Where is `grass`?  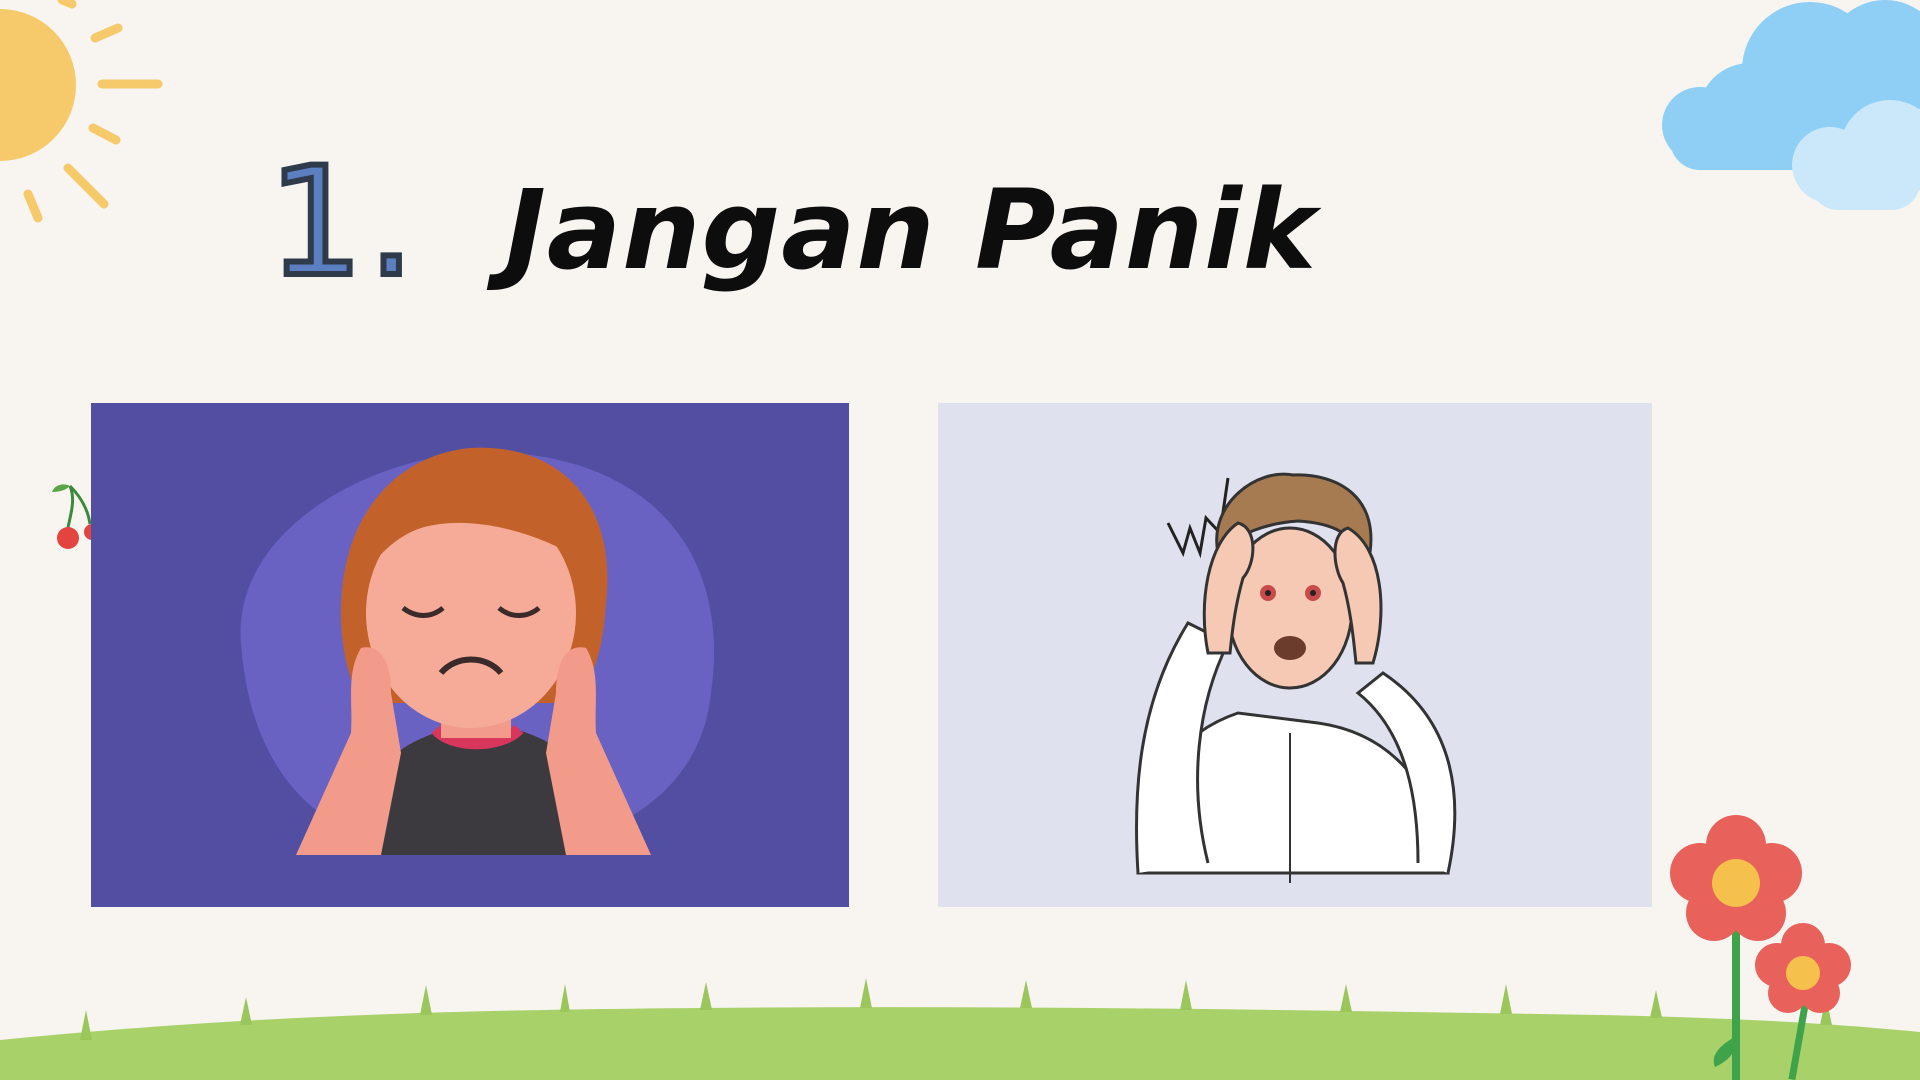 grass is located at coordinates (960, 1025).